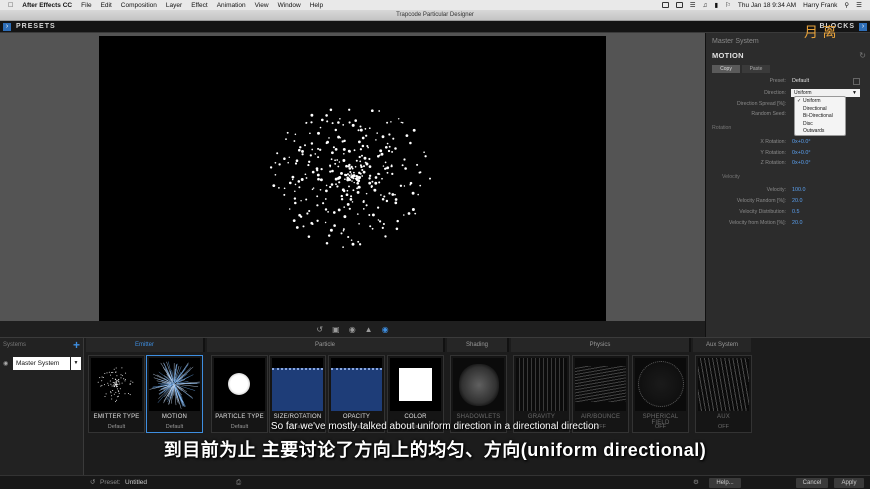  I want to click on preset-value: Default, so click(800, 81).